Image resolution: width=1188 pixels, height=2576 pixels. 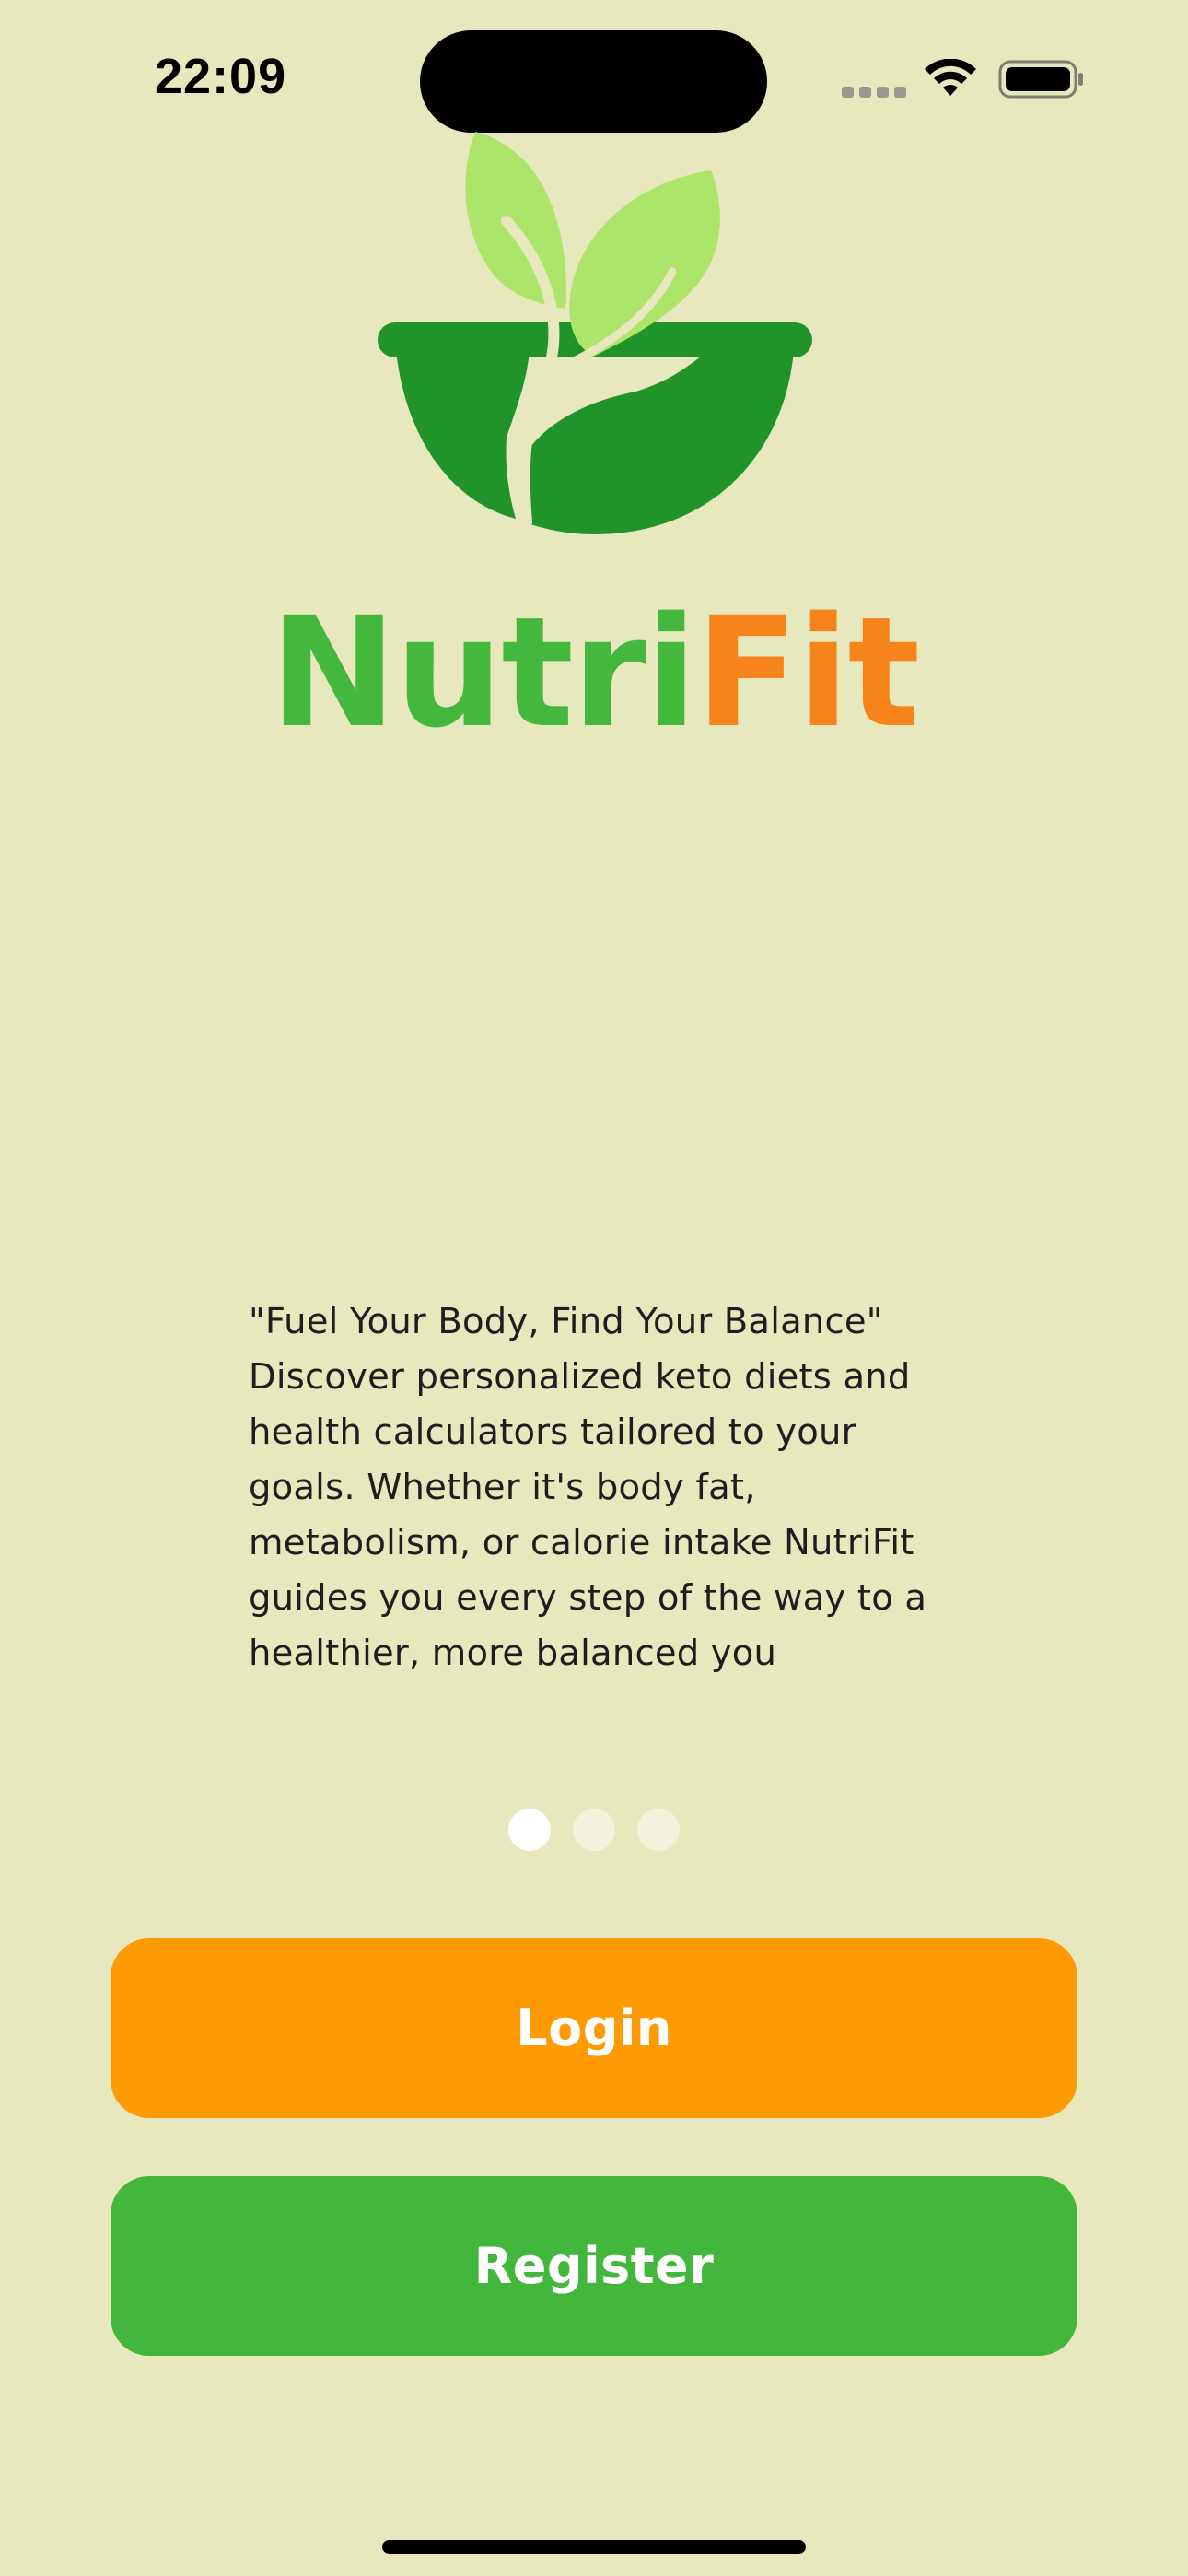 What do you see at coordinates (594, 2028) in the screenshot?
I see `login-button: Login` at bounding box center [594, 2028].